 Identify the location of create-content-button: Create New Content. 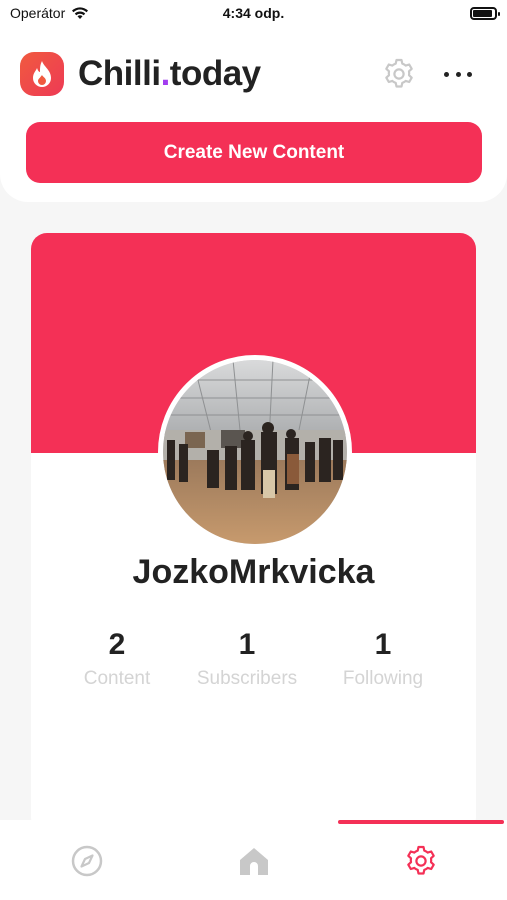
(254, 152).